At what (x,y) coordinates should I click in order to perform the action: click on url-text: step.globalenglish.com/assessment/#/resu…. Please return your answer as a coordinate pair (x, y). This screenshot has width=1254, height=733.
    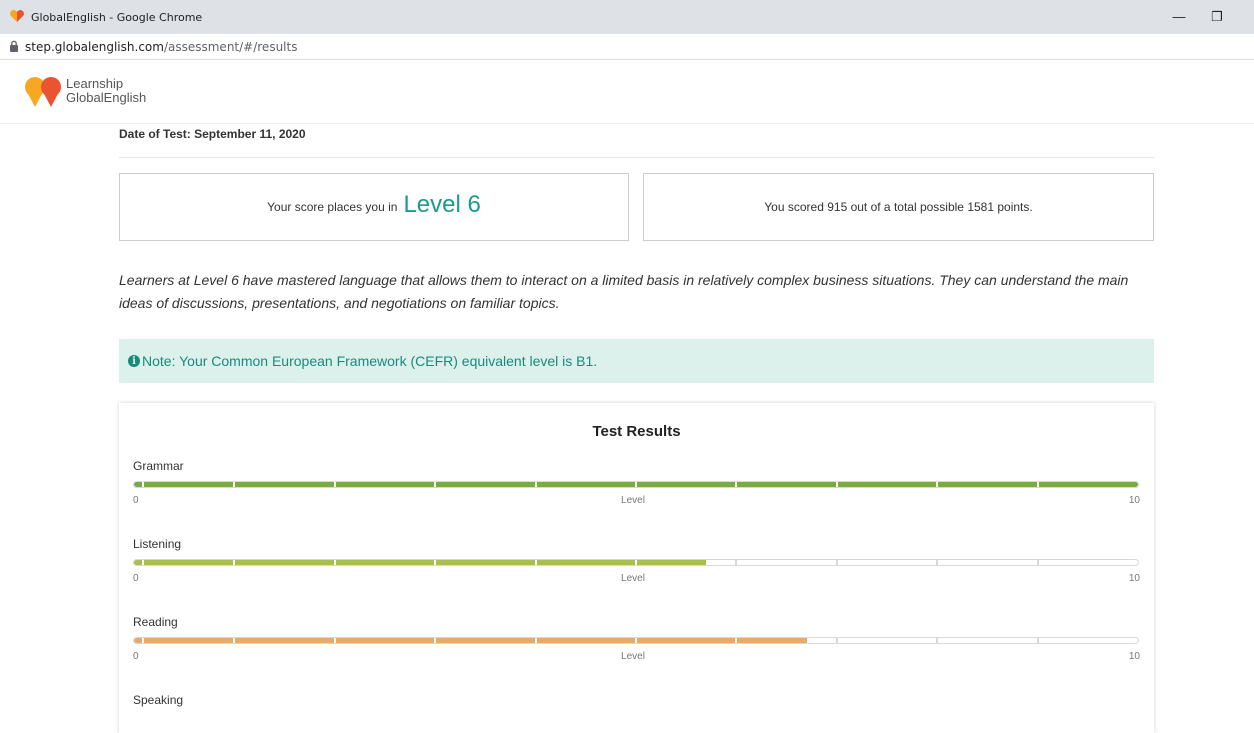
    Looking at the image, I should click on (161, 47).